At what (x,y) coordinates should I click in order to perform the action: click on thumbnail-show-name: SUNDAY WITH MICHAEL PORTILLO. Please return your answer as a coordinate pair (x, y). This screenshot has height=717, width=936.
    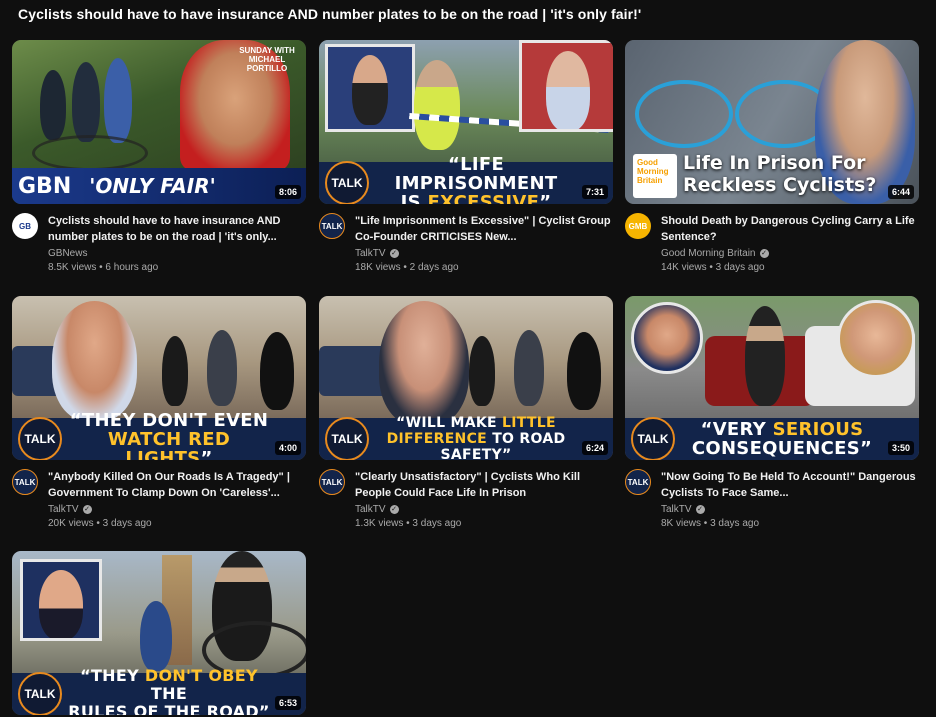
    Looking at the image, I should click on (267, 59).